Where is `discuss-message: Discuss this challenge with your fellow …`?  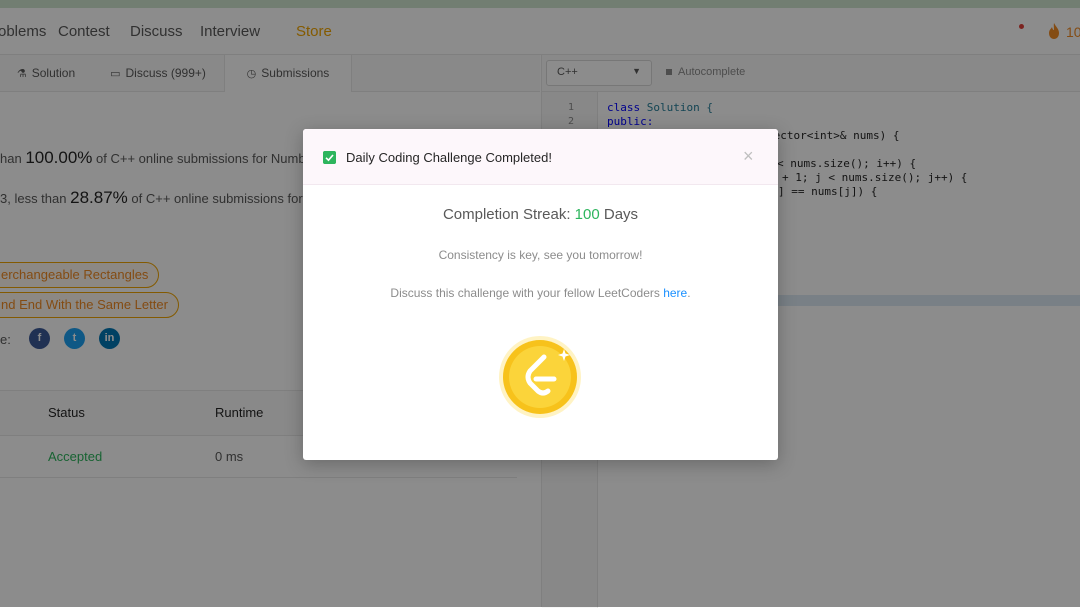
discuss-message: Discuss this challenge with your fellow … is located at coordinates (540, 293).